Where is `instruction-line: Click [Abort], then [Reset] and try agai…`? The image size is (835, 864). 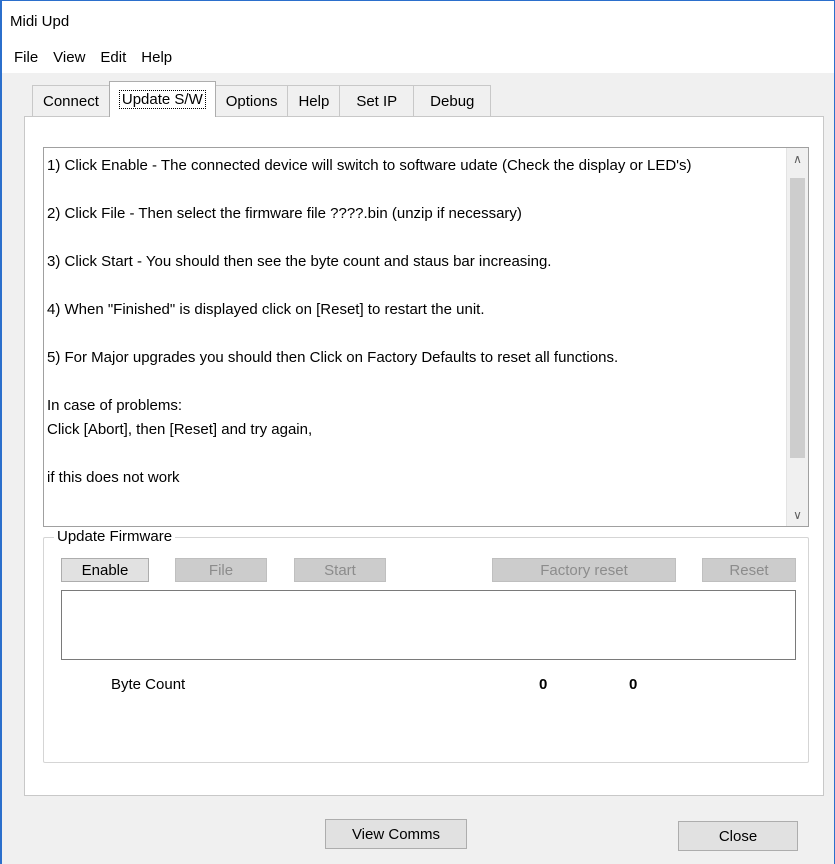 instruction-line: Click [Abort], then [Reset] and try agai… is located at coordinates (180, 429).